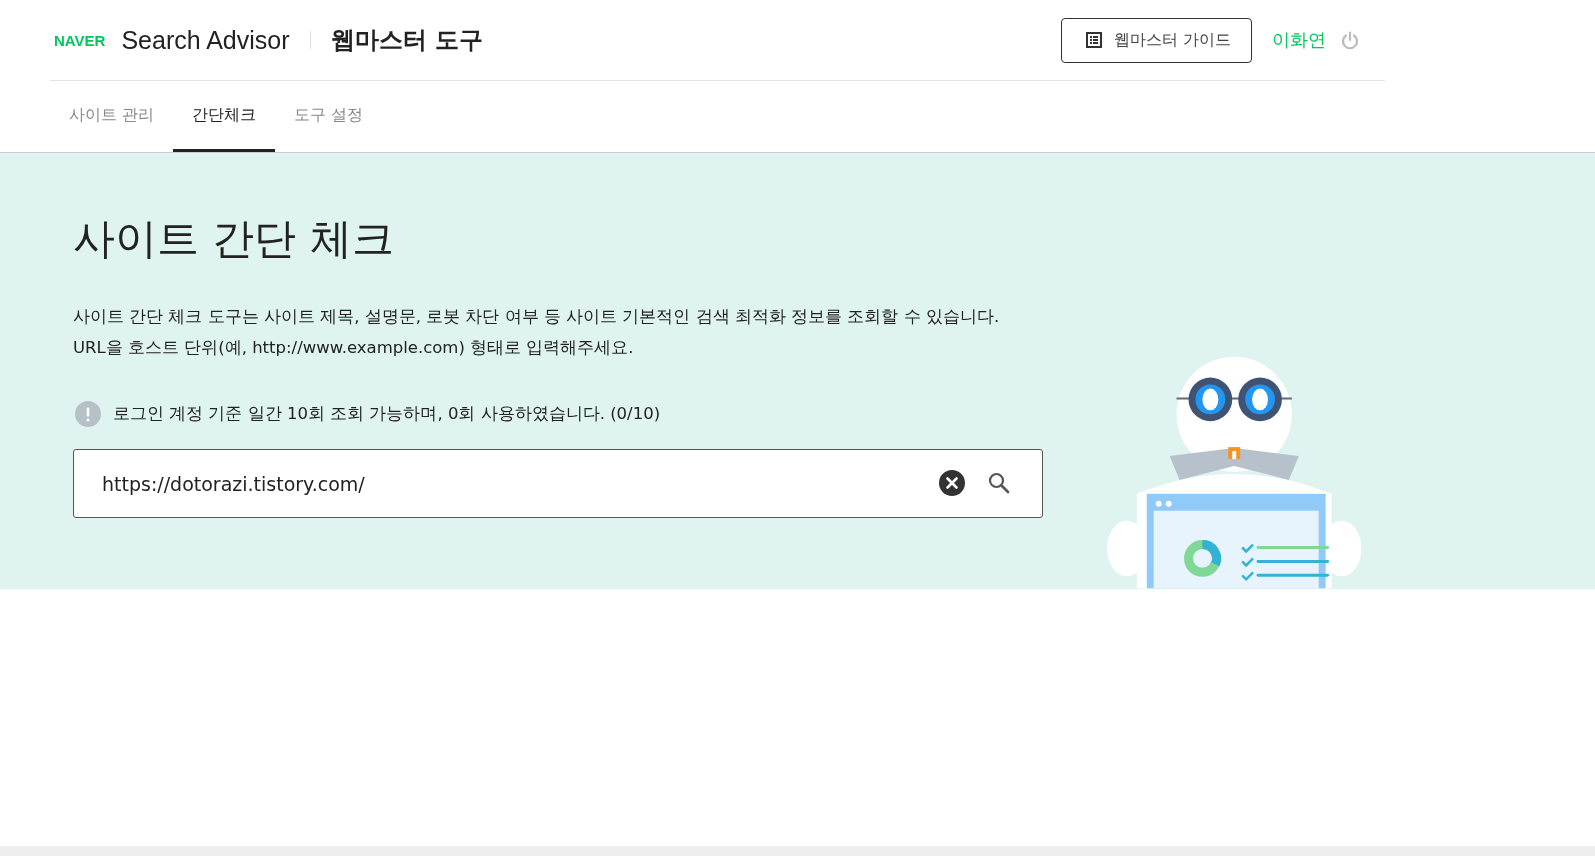 The height and width of the screenshot is (856, 1595). What do you see at coordinates (406, 40) in the screenshot?
I see `section-title: 웹마스터 도구` at bounding box center [406, 40].